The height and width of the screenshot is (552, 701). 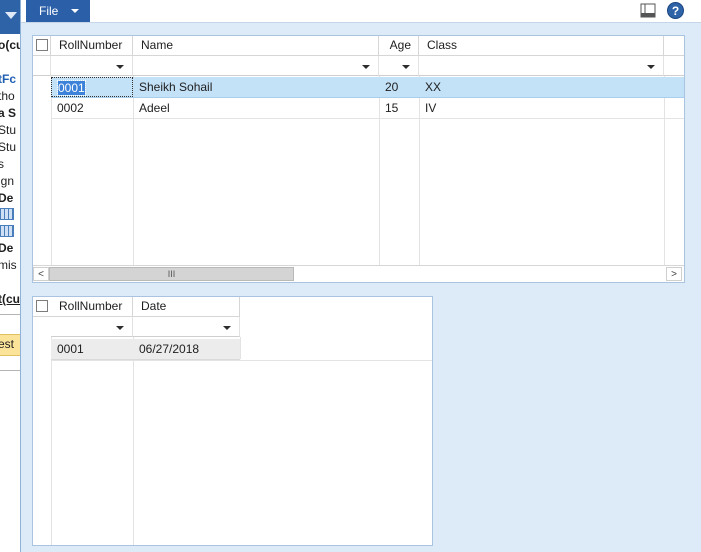 I want to click on table-row: 0001 06/27/2018, so click(x=145, y=349).